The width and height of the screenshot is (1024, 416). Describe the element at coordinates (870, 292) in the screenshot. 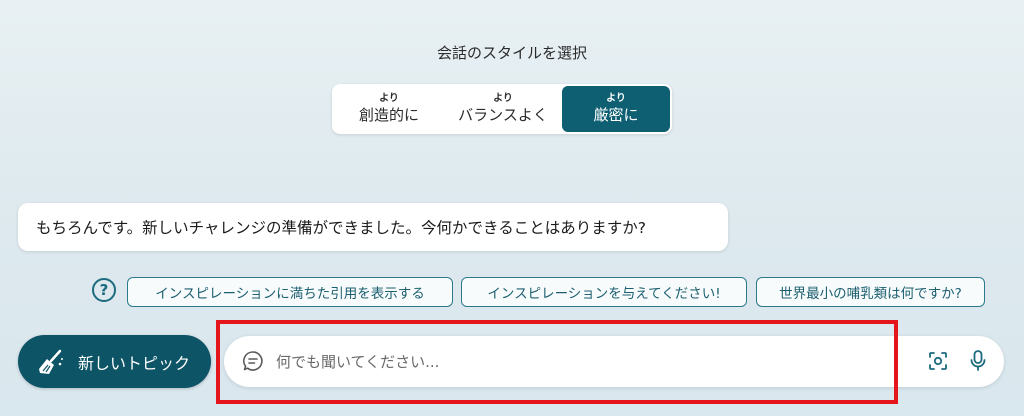

I see `suggestion-chip: 世界最小の哺乳類は何ですか?` at that location.